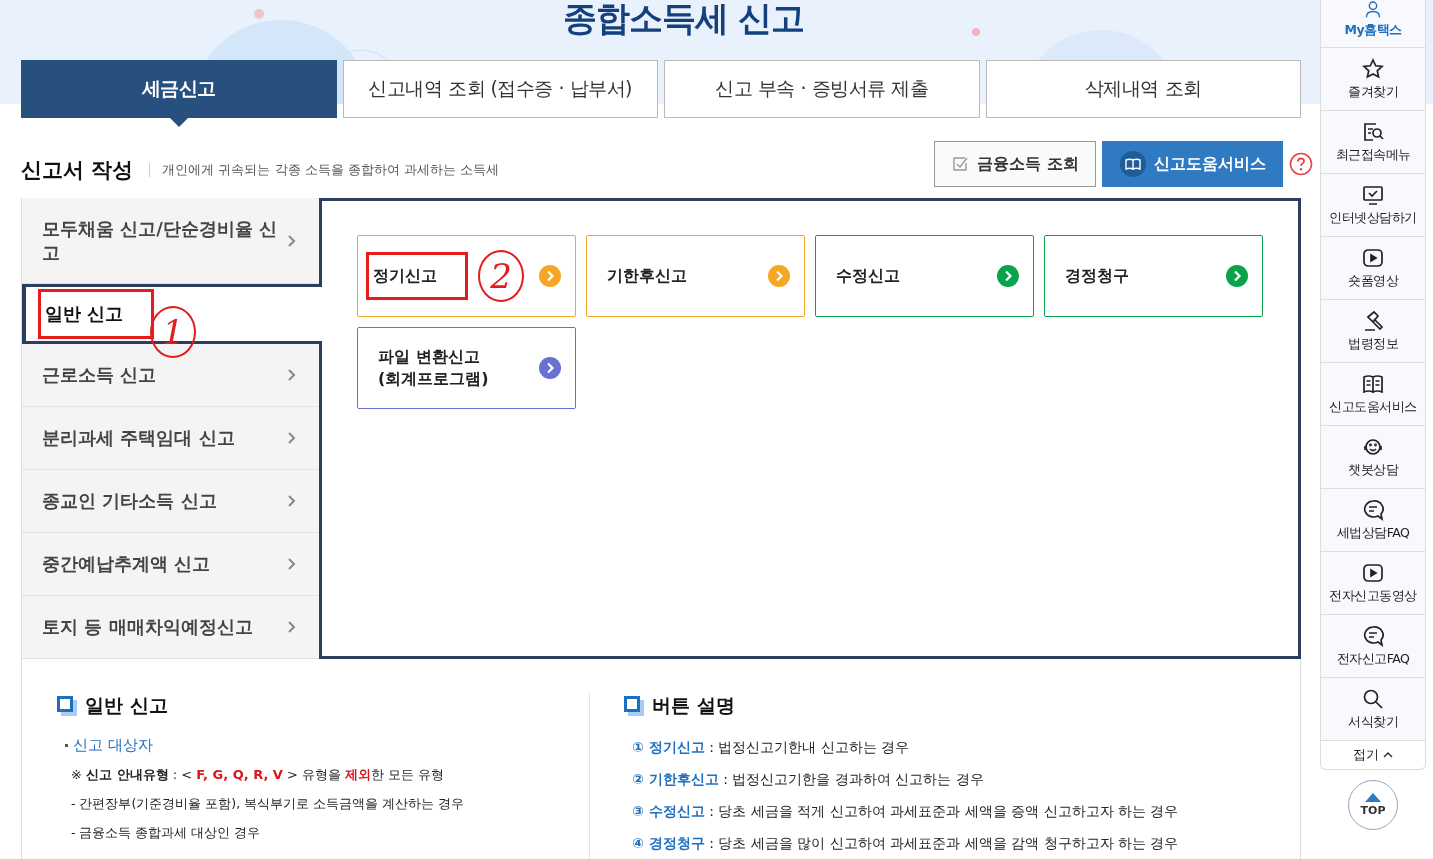 This screenshot has width=1433, height=859. I want to click on quick-menu-item: 인터넷상담하기, so click(1373, 205).